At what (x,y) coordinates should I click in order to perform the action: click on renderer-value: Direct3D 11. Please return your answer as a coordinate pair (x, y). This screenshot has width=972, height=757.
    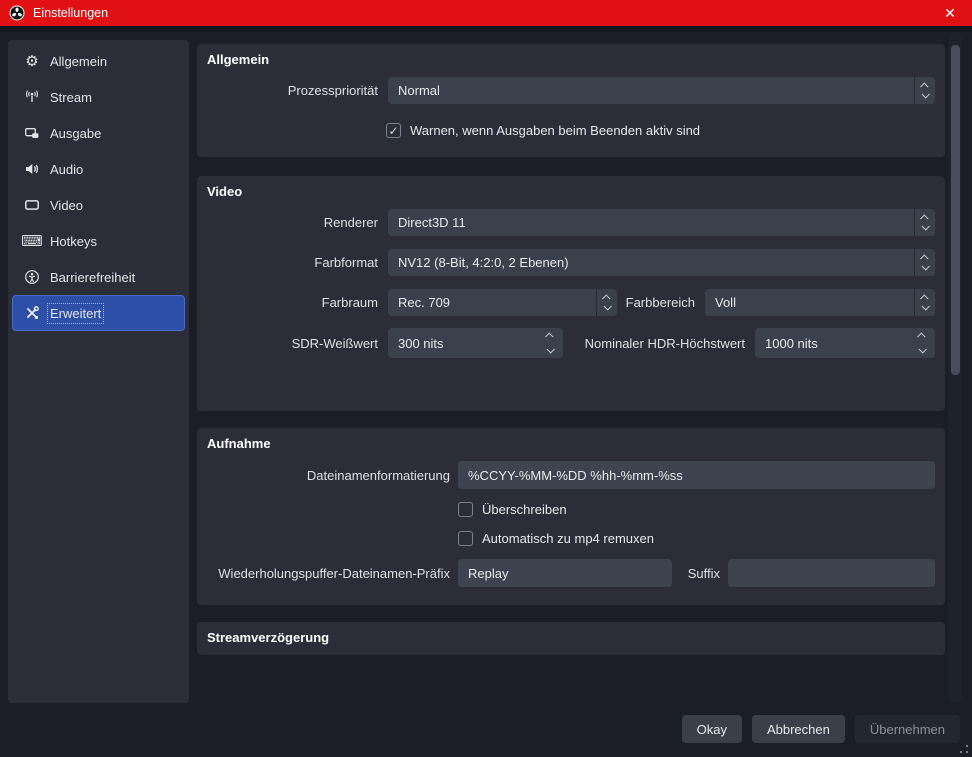
    Looking at the image, I should click on (432, 222).